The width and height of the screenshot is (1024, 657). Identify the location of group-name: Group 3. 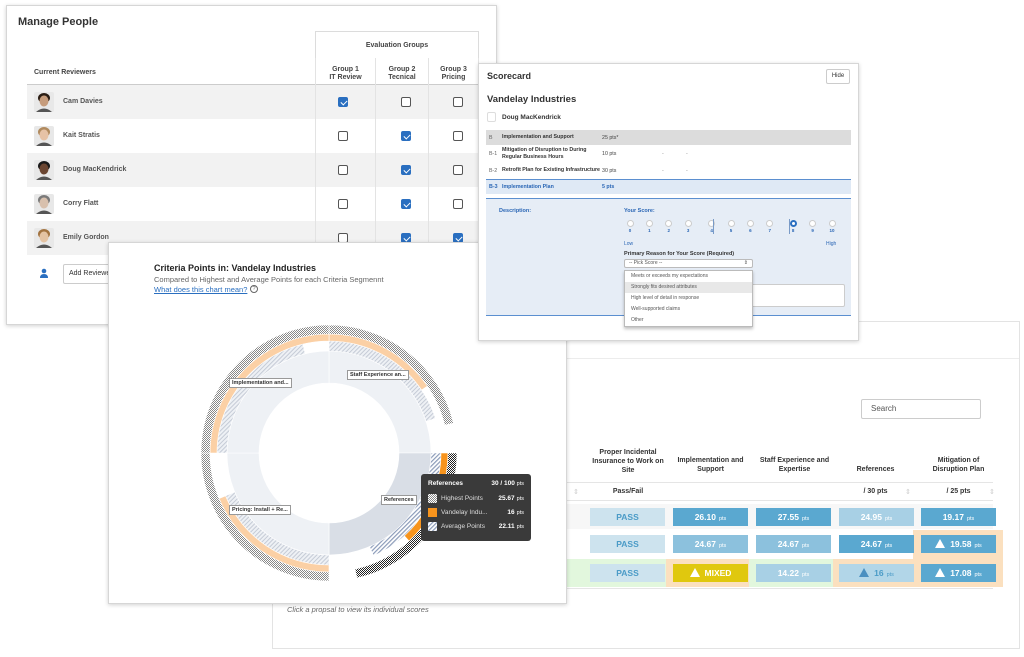
(453, 69).